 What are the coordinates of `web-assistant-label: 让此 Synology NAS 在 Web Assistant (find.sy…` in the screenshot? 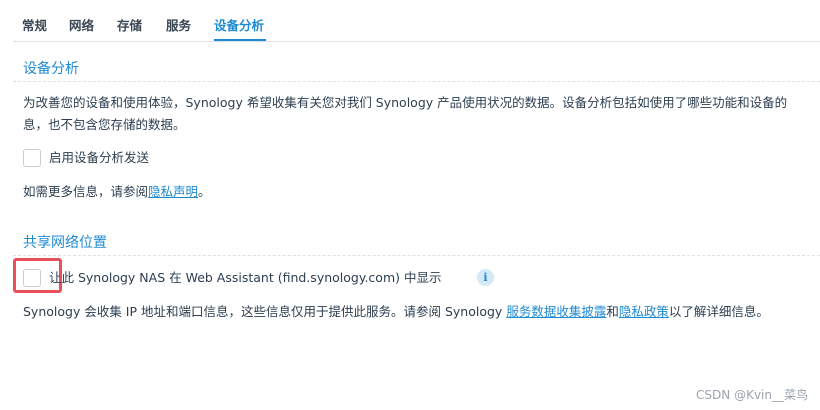 It's located at (245, 278).